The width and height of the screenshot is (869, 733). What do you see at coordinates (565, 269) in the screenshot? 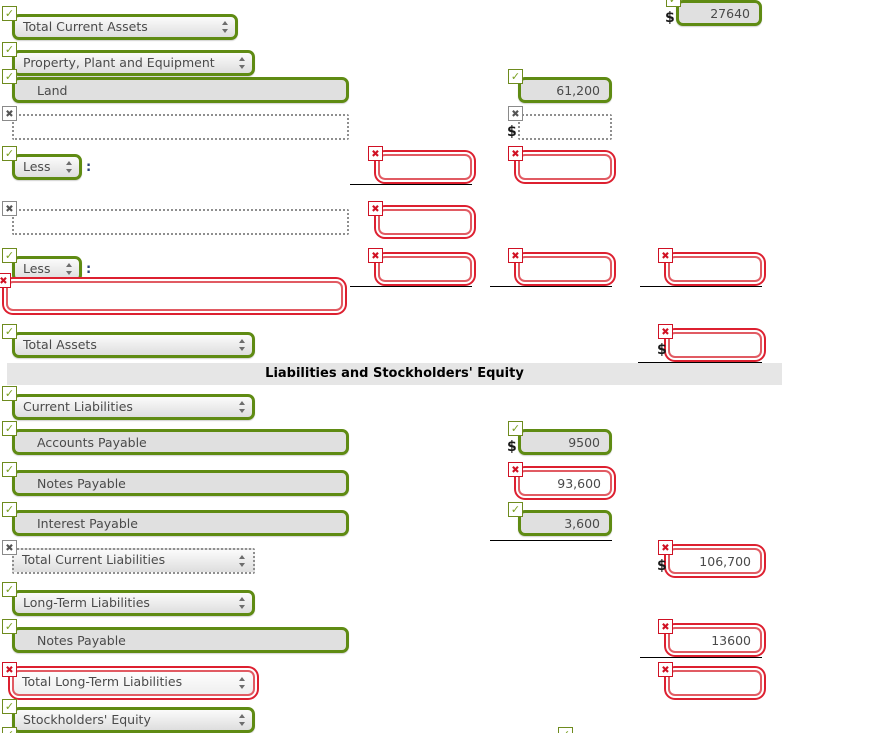
I see `field-less-2-value2` at bounding box center [565, 269].